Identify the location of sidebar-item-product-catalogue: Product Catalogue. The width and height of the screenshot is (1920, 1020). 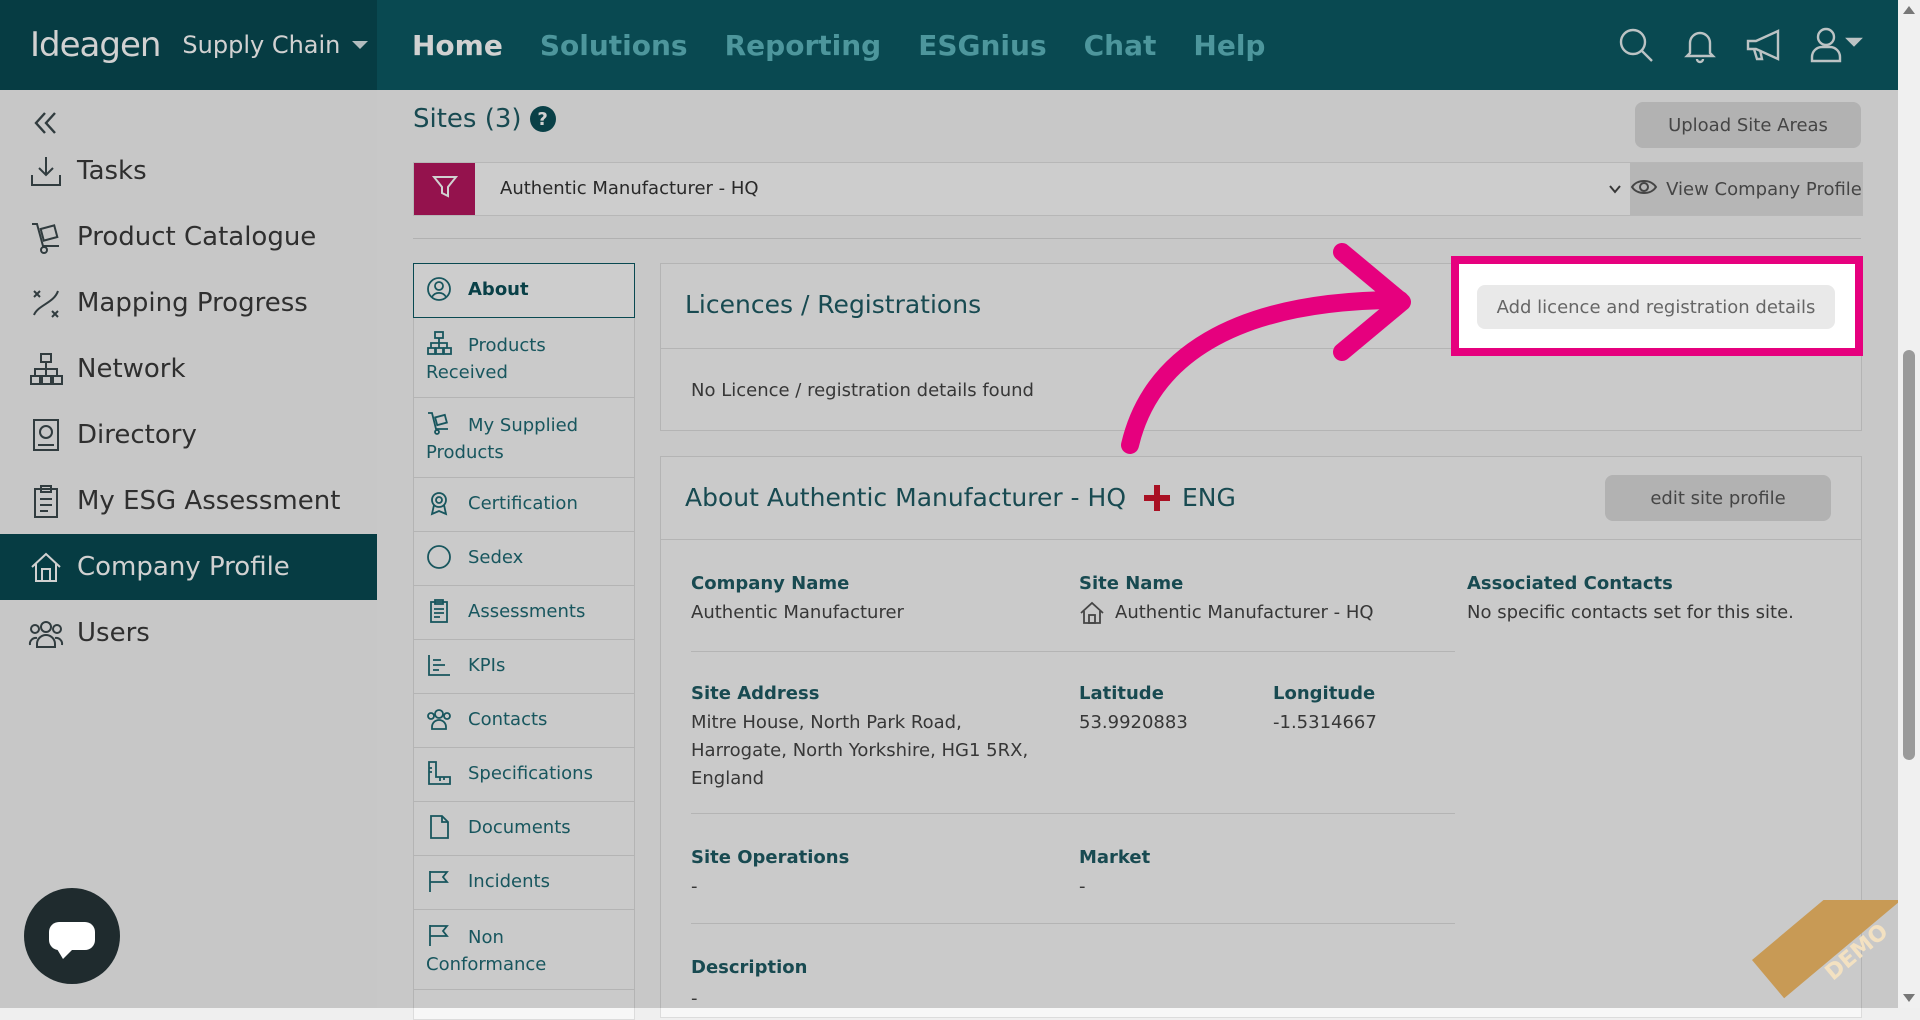
(188, 237).